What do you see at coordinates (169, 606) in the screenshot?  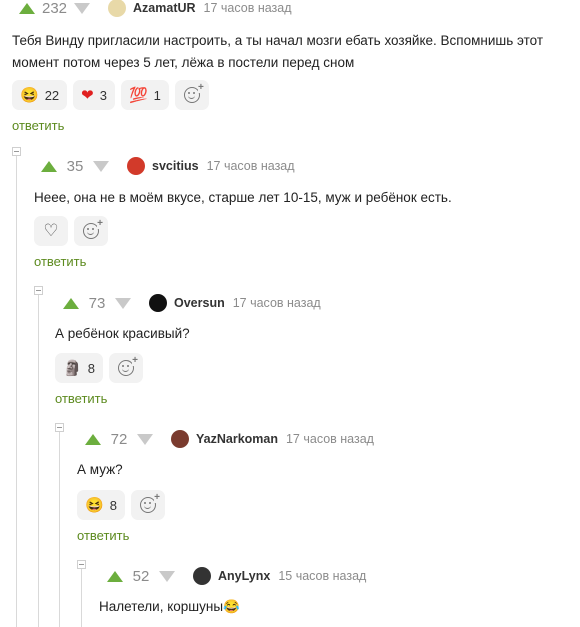 I see `comment-text: Налетели, коршуны😂` at bounding box center [169, 606].